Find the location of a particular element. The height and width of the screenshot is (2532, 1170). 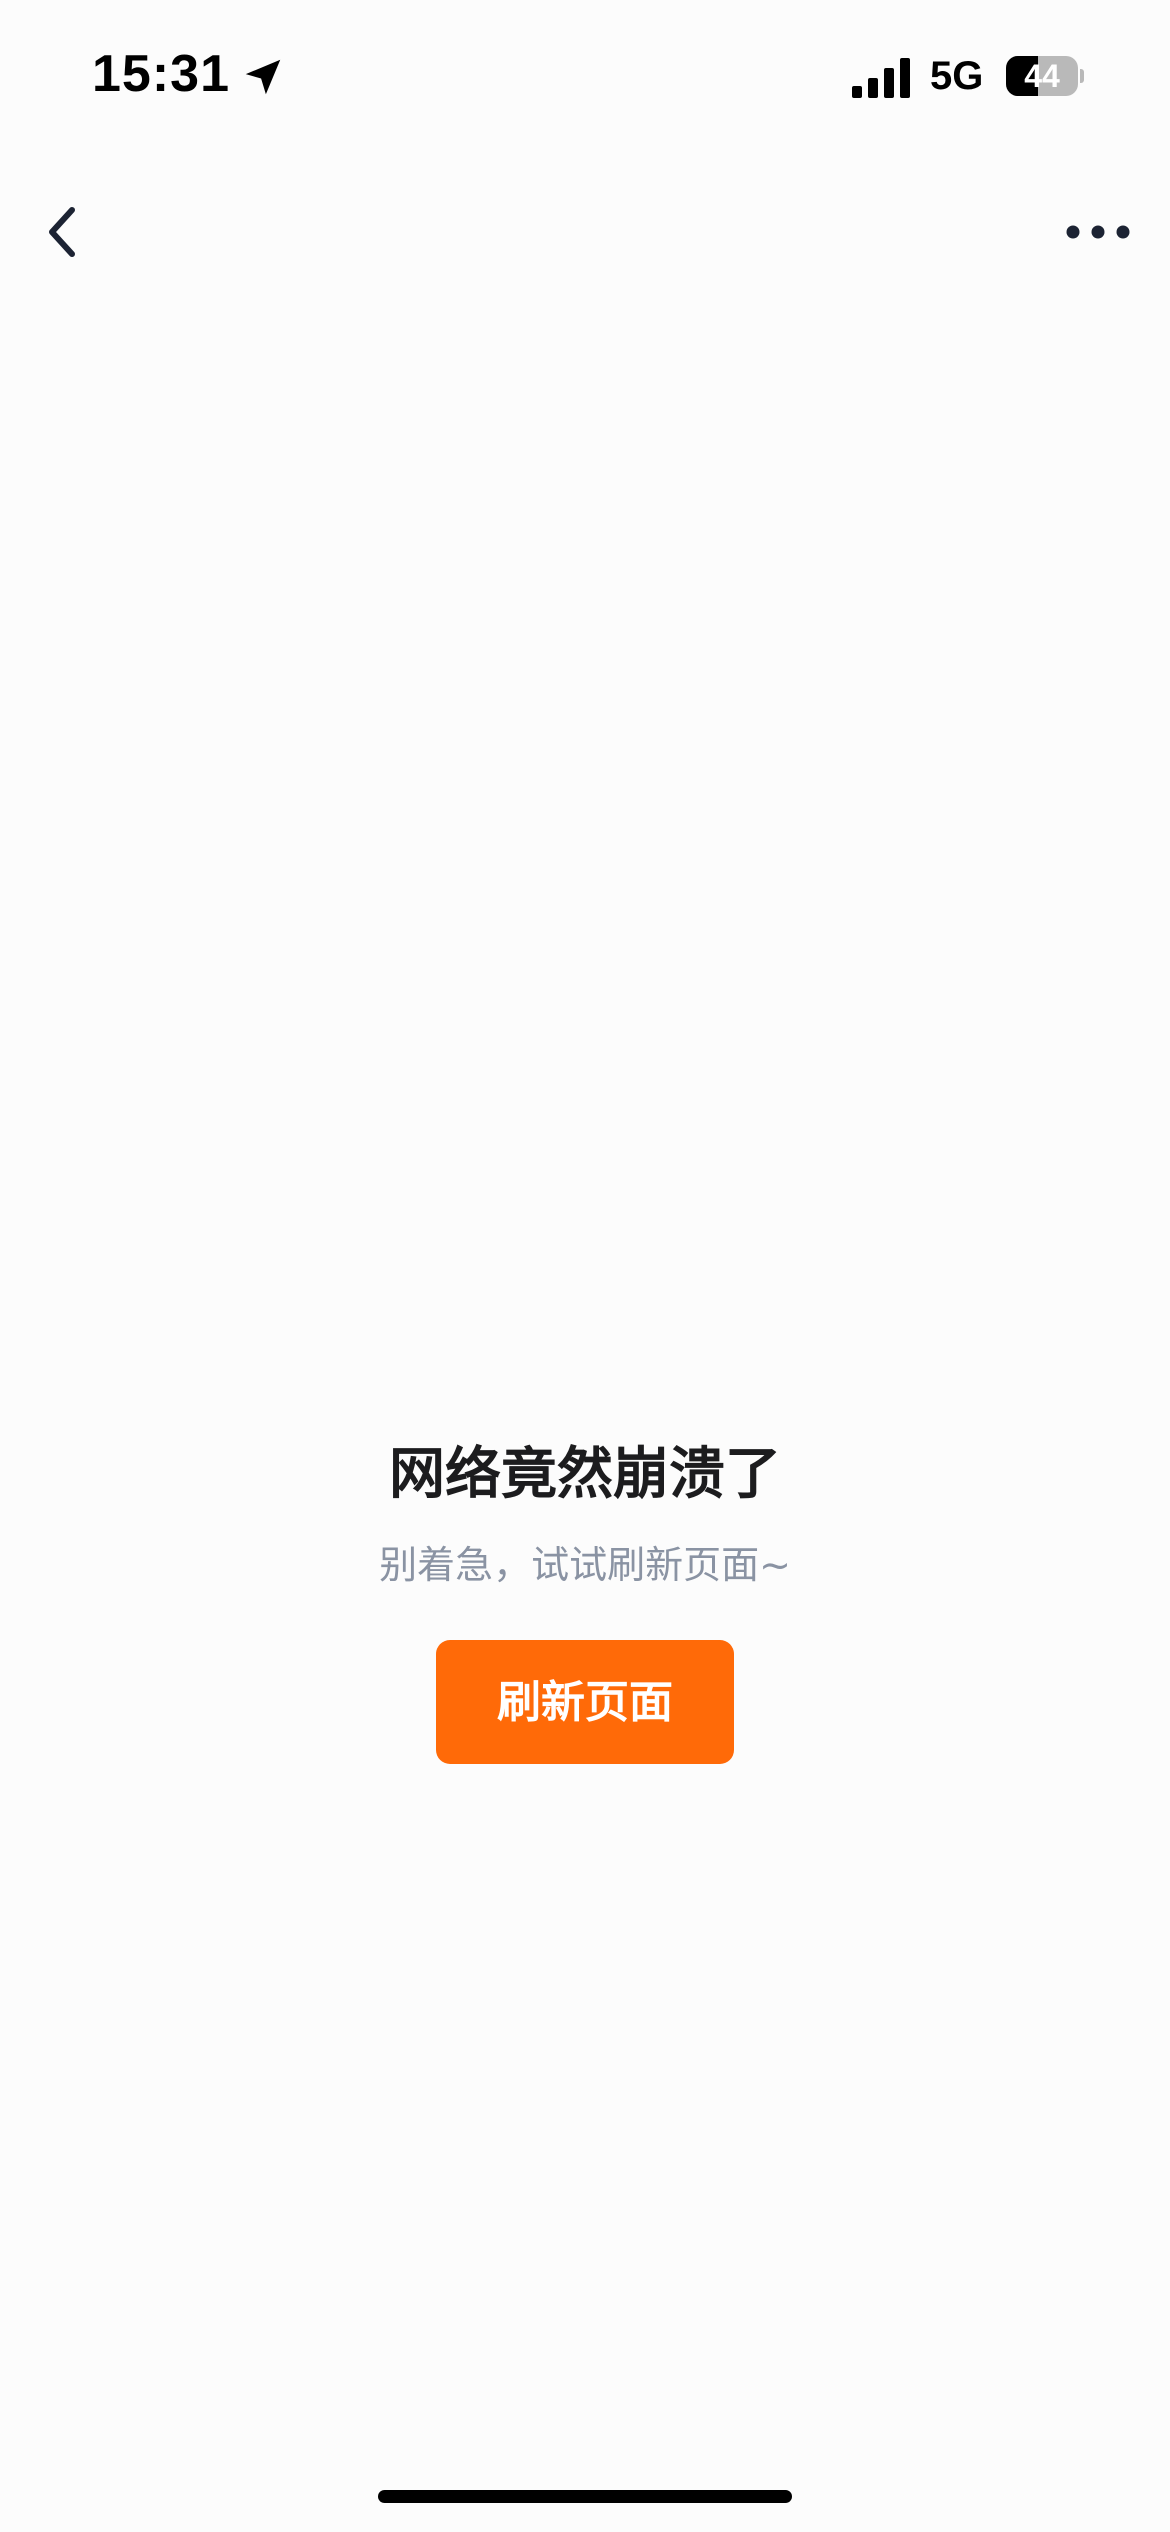

back-button is located at coordinates (62, 232).